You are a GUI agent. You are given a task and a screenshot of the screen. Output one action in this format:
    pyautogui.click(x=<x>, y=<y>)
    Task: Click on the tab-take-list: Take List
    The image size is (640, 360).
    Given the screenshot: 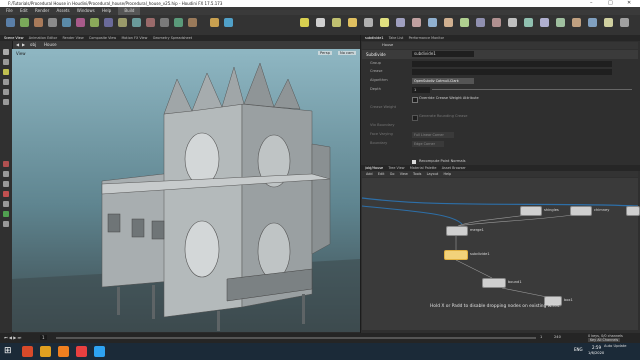 What is the action you would take?
    pyautogui.click(x=396, y=38)
    